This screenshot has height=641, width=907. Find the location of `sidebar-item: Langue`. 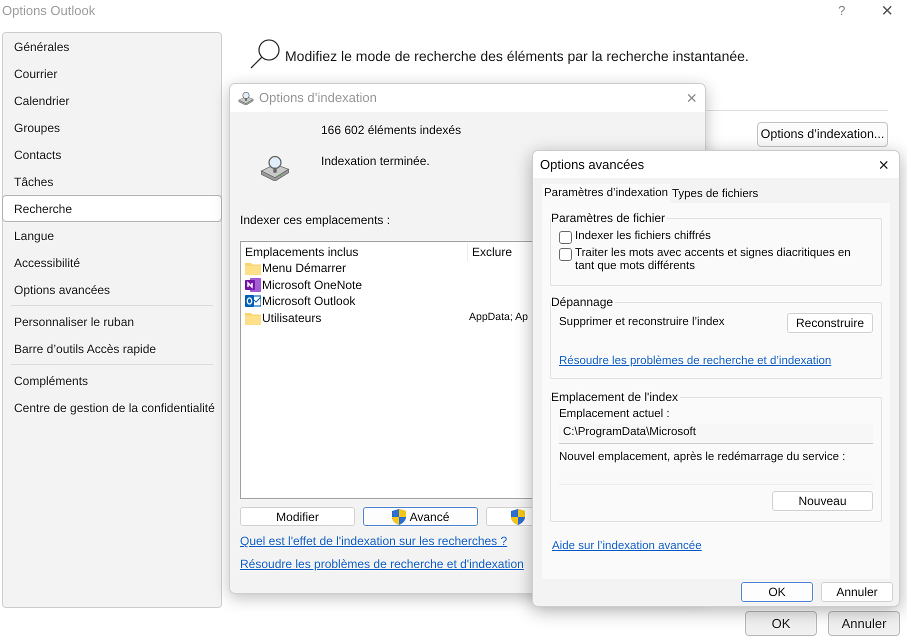

sidebar-item: Langue is located at coordinates (112, 235).